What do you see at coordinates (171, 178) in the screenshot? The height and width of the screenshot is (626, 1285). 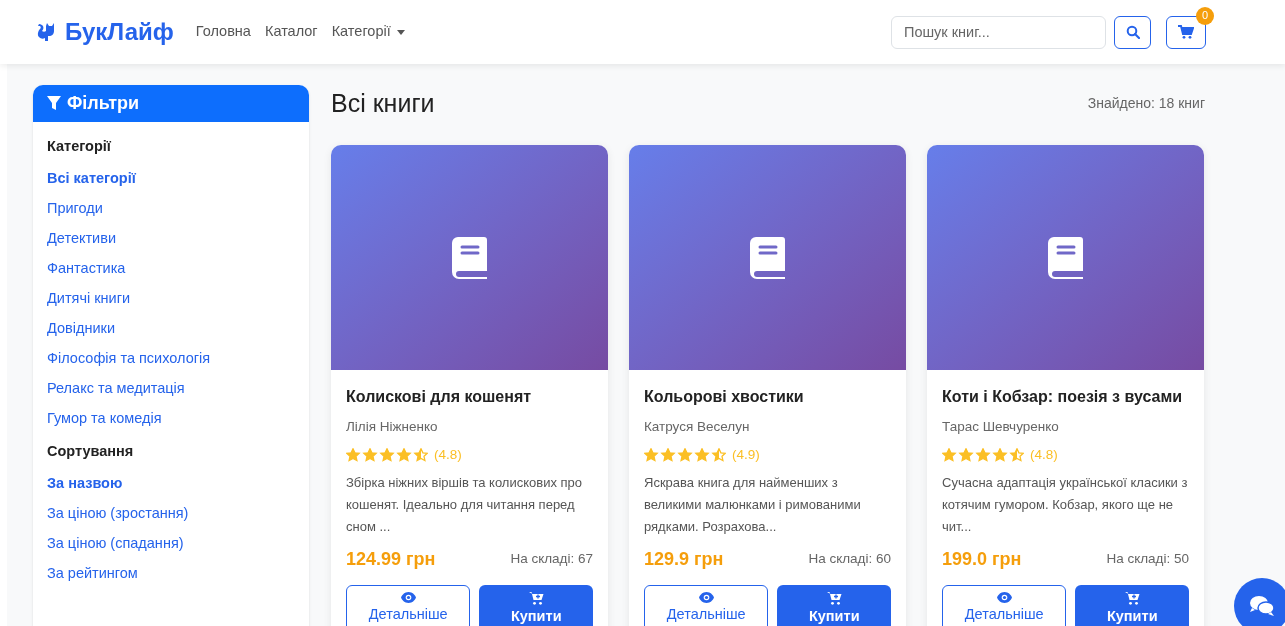 I see `filter-link: Всі категорії` at bounding box center [171, 178].